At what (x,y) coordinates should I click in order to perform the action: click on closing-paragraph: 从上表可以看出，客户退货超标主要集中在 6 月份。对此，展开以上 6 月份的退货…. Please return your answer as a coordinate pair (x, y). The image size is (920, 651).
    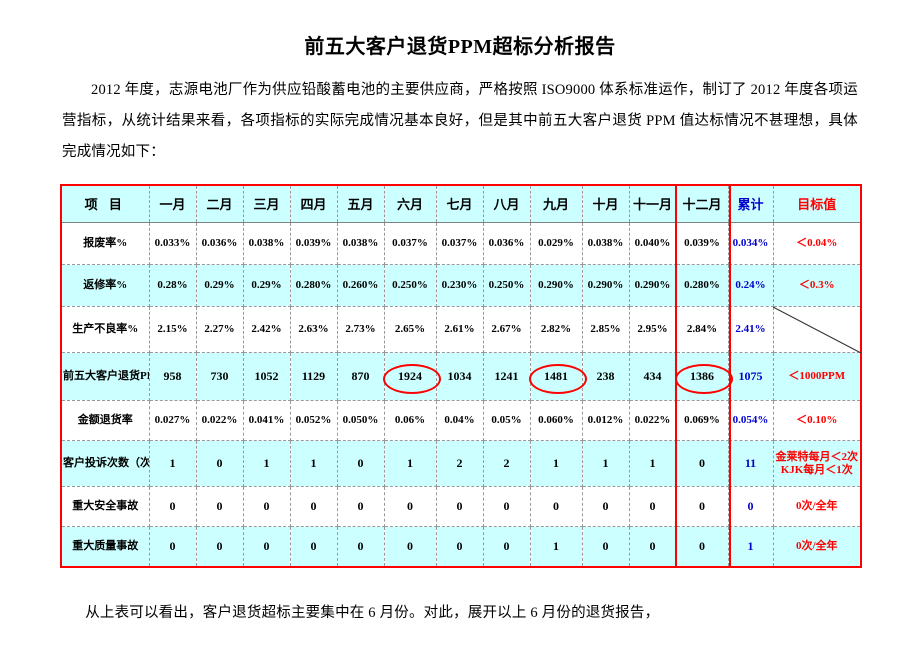
    Looking at the image, I should click on (372, 613).